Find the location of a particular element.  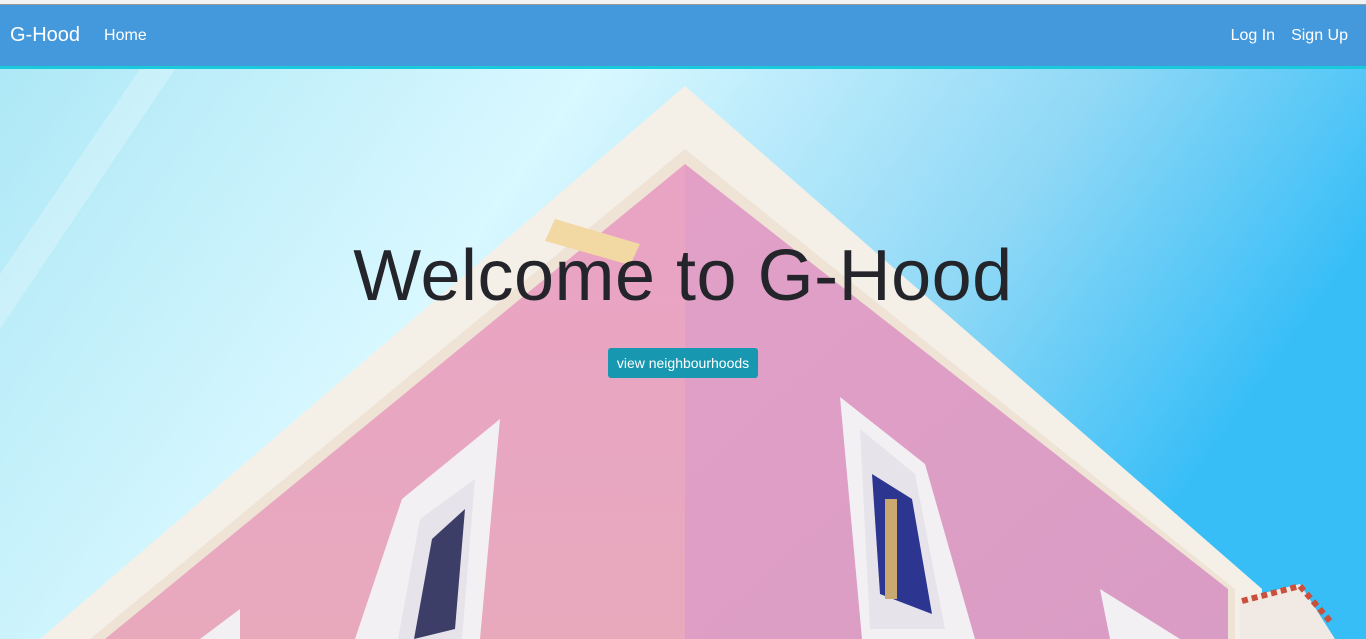

nav-right-group: Log In Sign Up is located at coordinates (1293, 36).